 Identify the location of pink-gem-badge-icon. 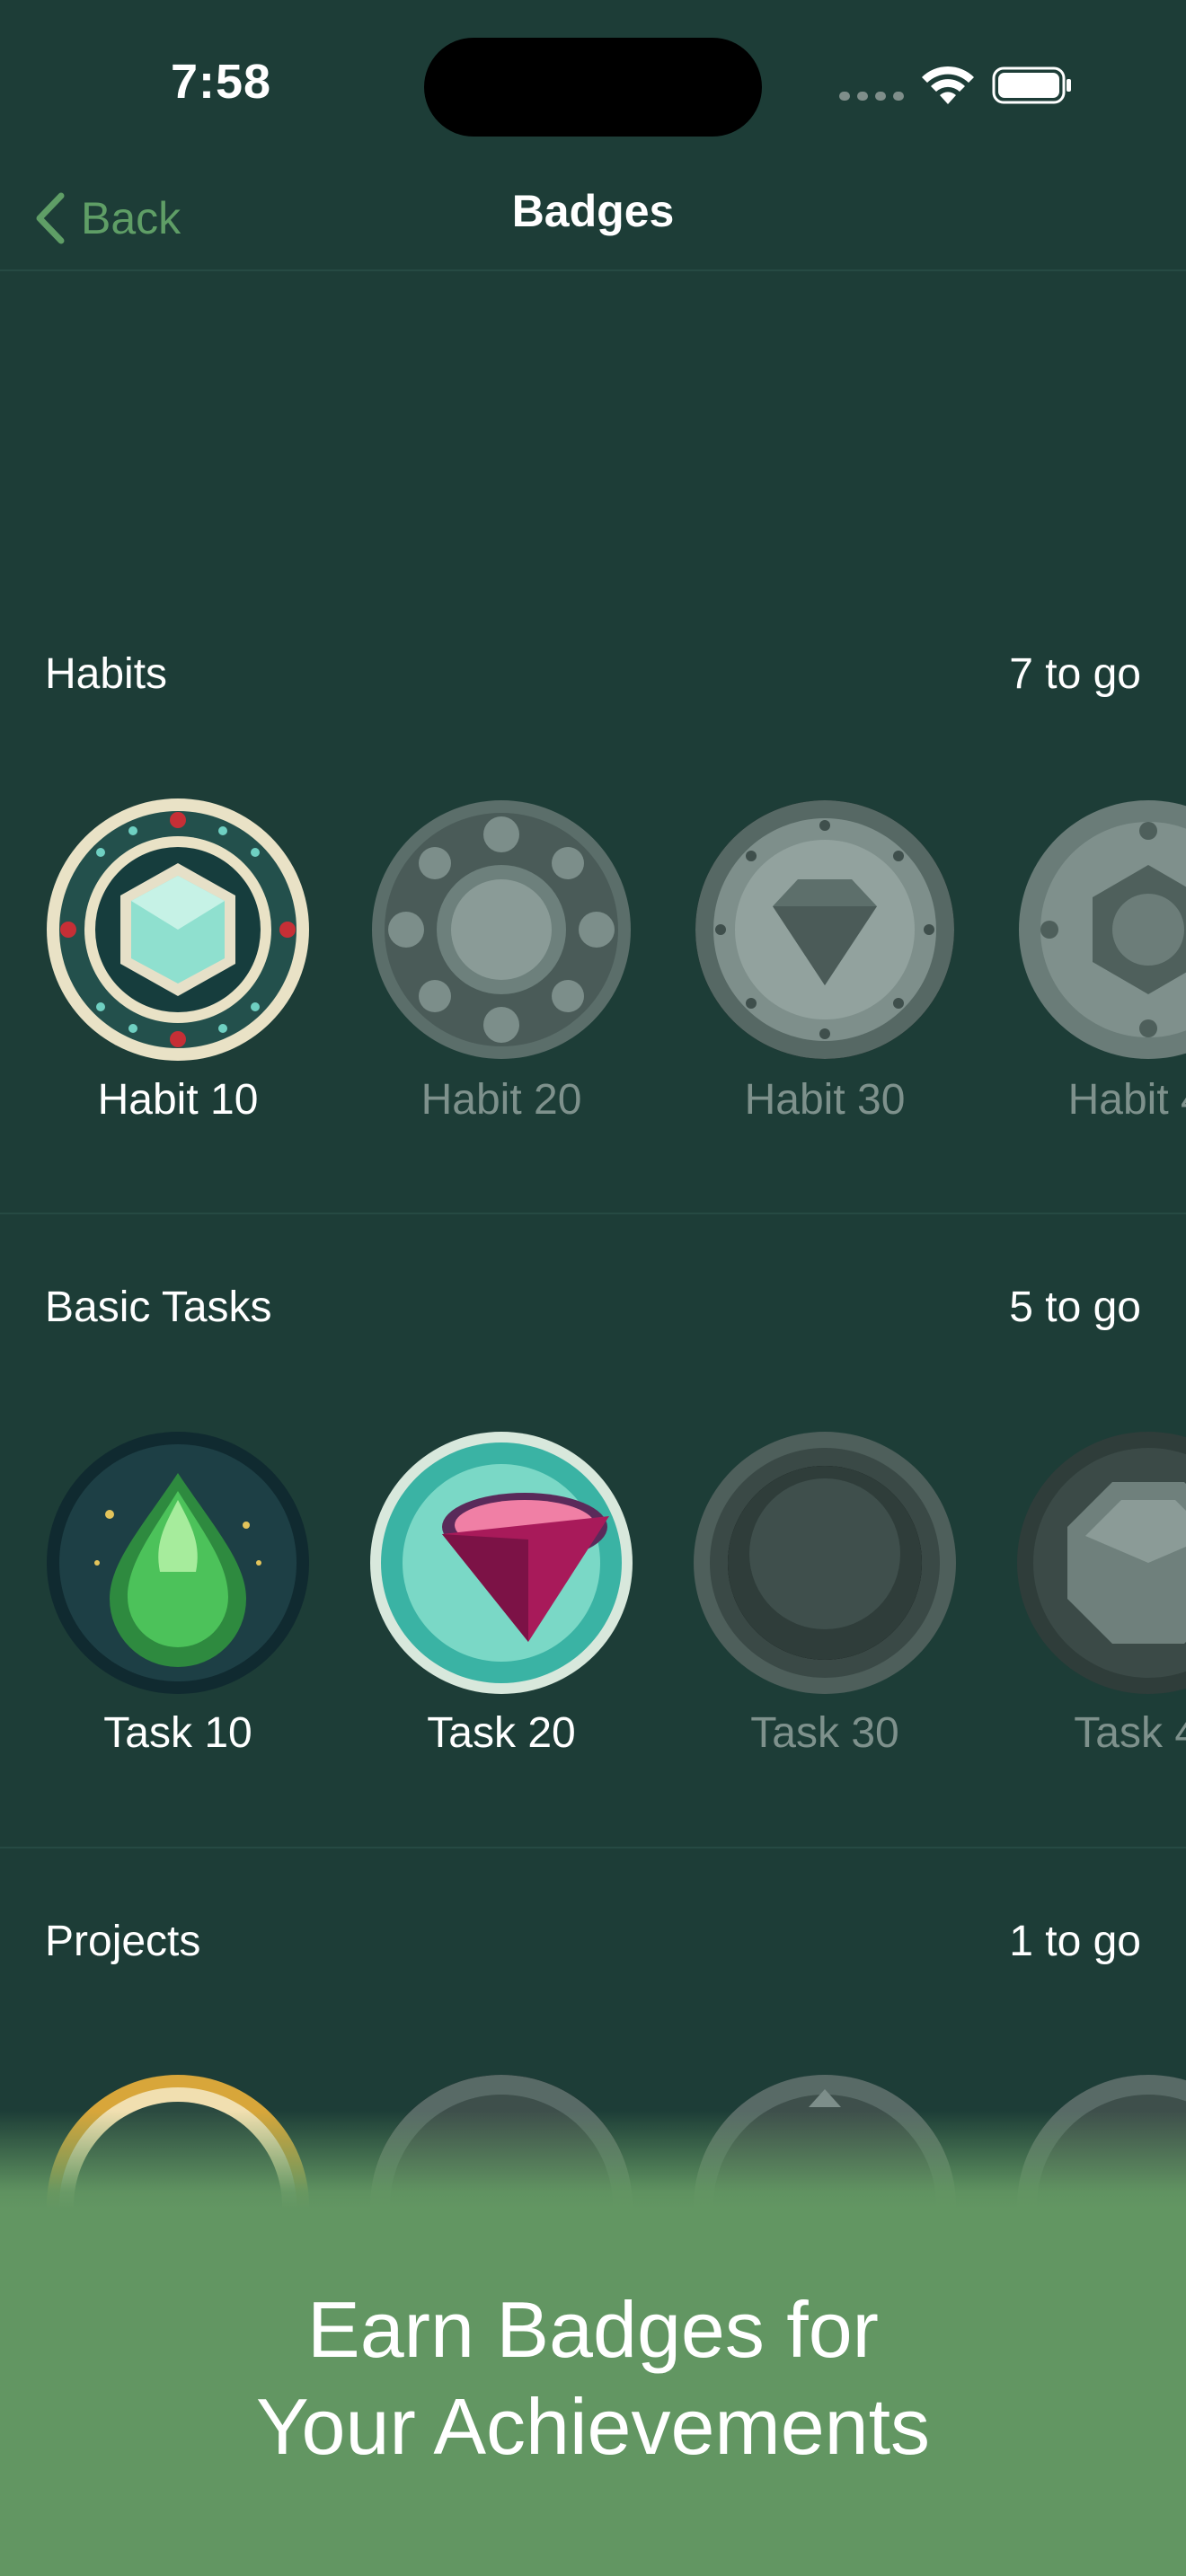
(501, 1563).